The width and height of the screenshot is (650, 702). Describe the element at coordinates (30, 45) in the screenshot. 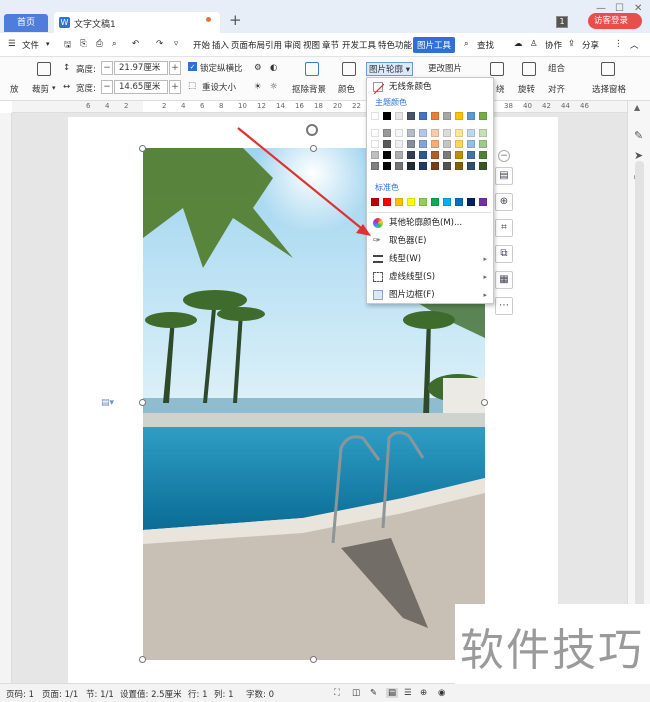

I see `menu-file: 文件` at that location.